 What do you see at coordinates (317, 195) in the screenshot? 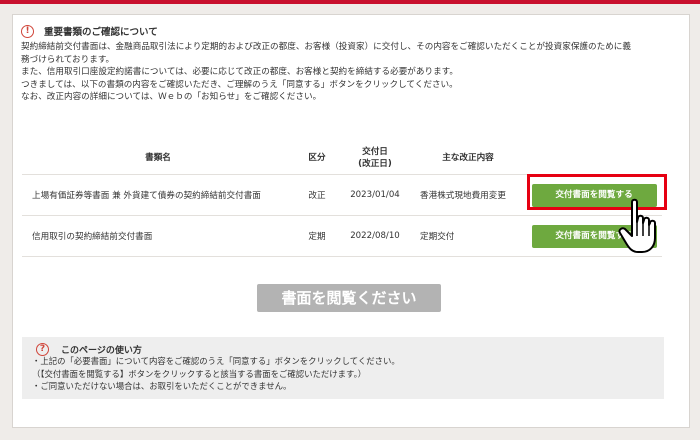
I see `document-kind: 改正` at bounding box center [317, 195].